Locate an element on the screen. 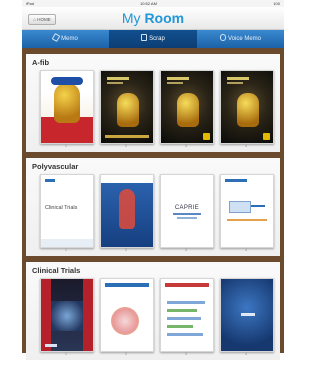  tab-bar: Memo Scrap Voice Memo is located at coordinates (153, 39).